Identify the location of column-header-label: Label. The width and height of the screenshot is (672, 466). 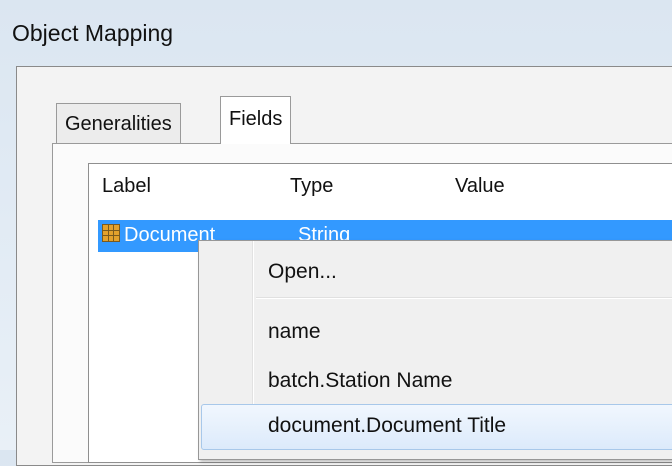
(126, 186).